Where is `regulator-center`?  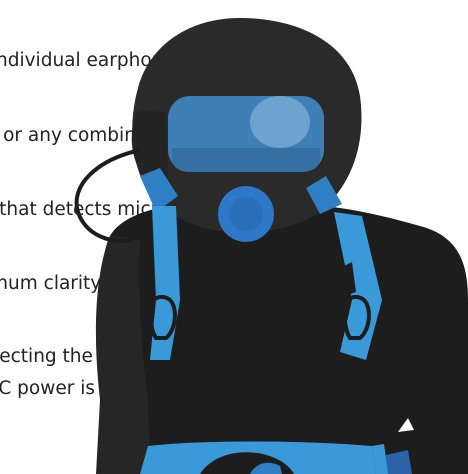 regulator-center is located at coordinates (246, 214).